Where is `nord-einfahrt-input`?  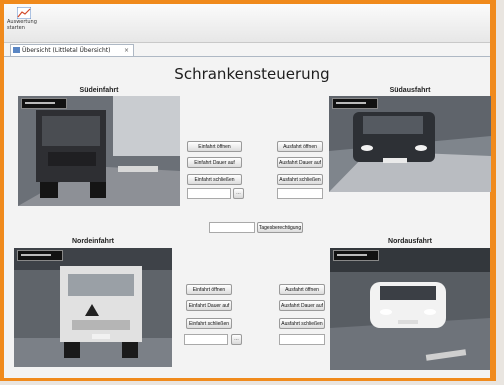
nord-einfahrt-input is located at coordinates (206, 339).